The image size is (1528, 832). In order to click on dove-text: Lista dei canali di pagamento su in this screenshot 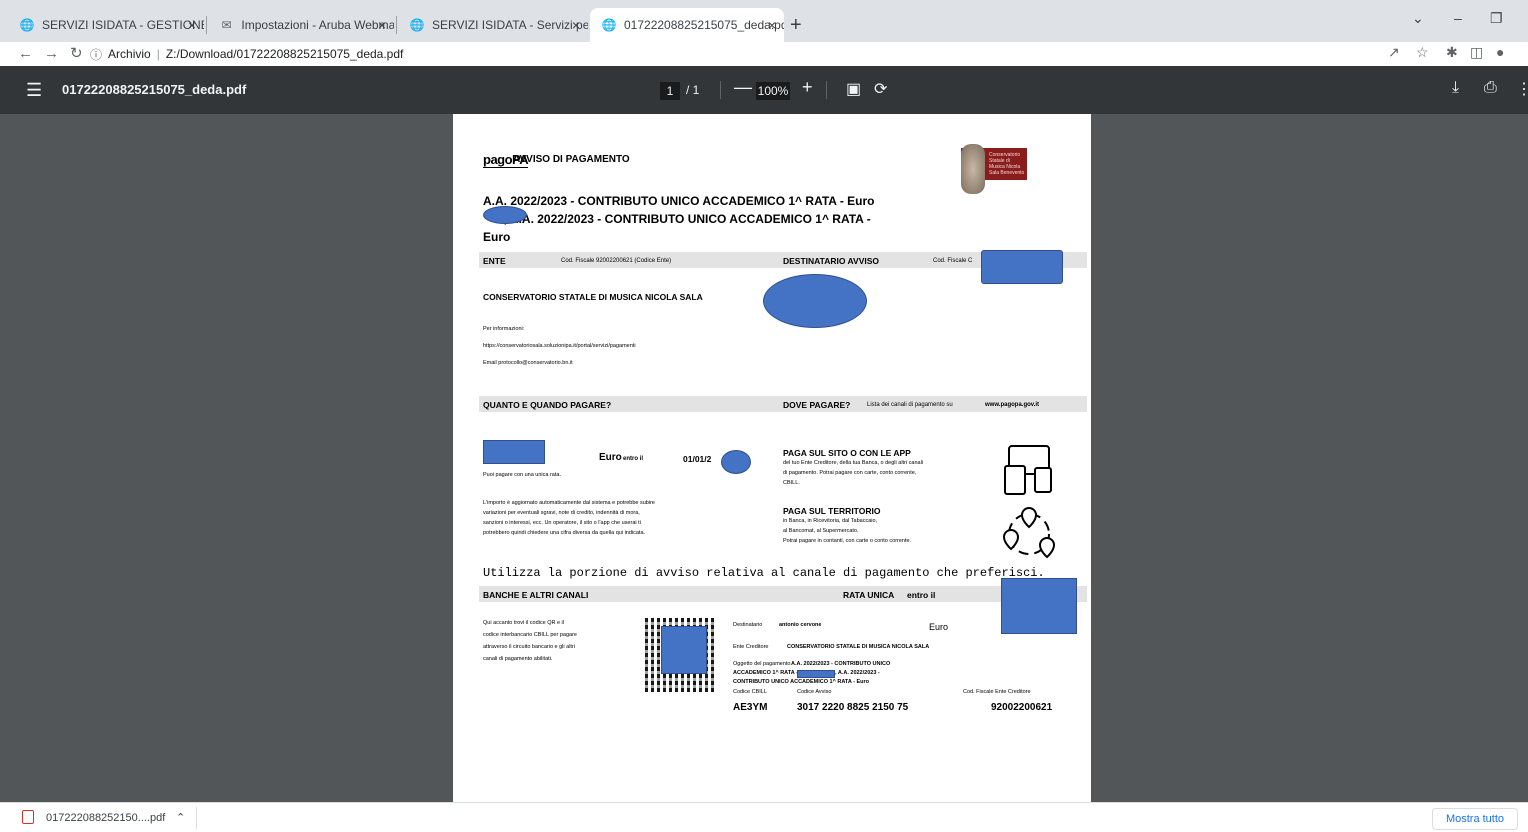, I will do `click(910, 405)`.